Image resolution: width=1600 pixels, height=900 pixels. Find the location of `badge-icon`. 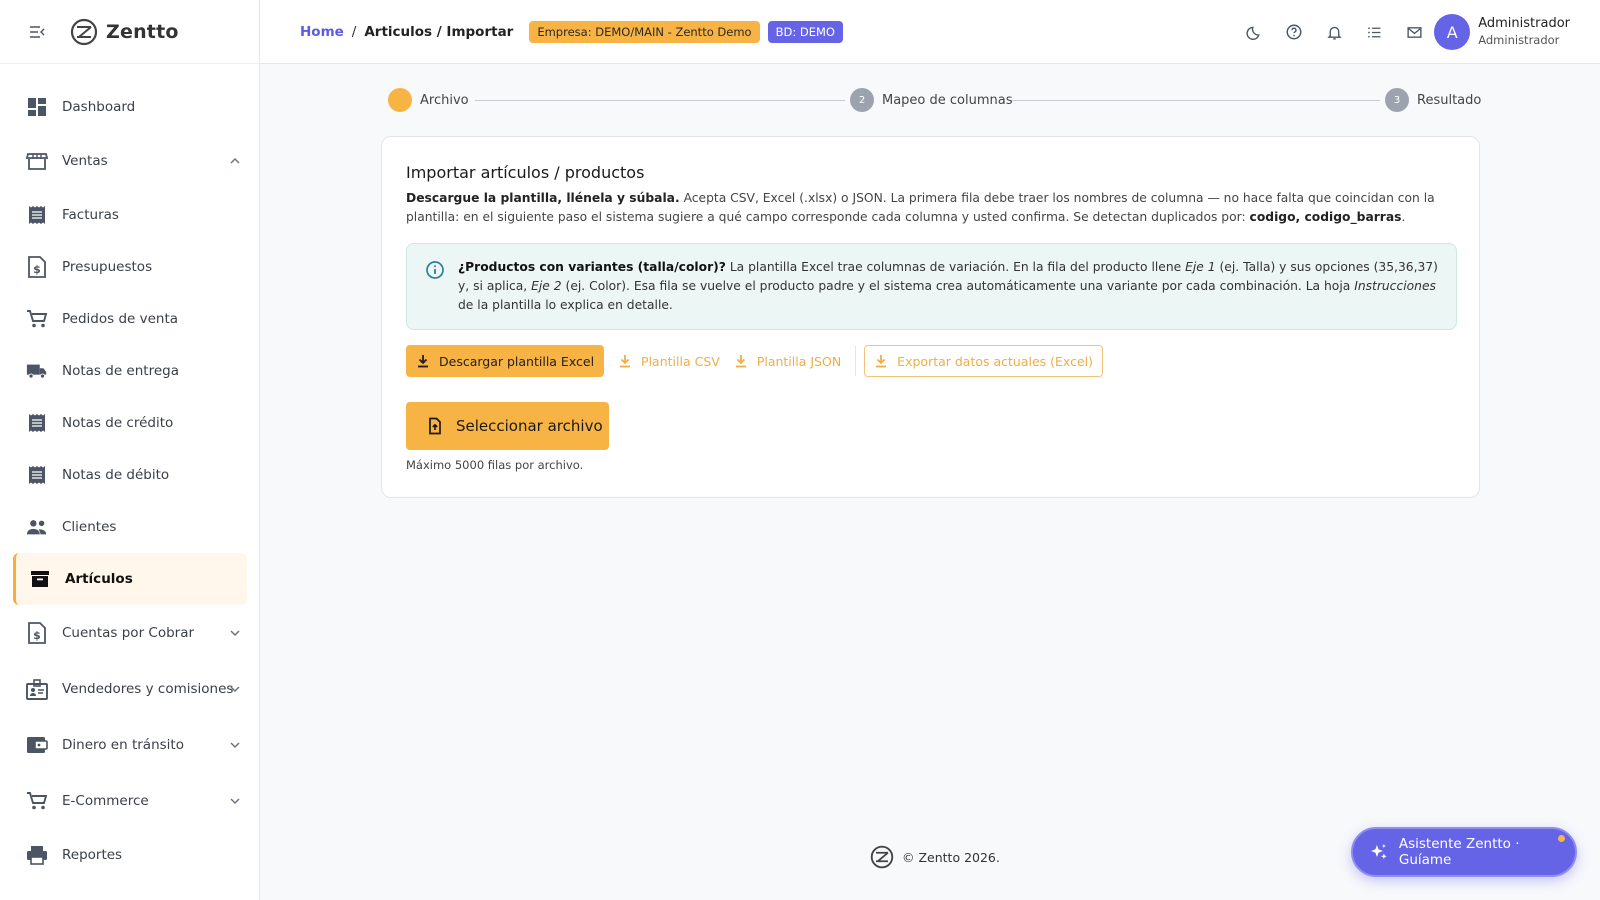

badge-icon is located at coordinates (37, 689).